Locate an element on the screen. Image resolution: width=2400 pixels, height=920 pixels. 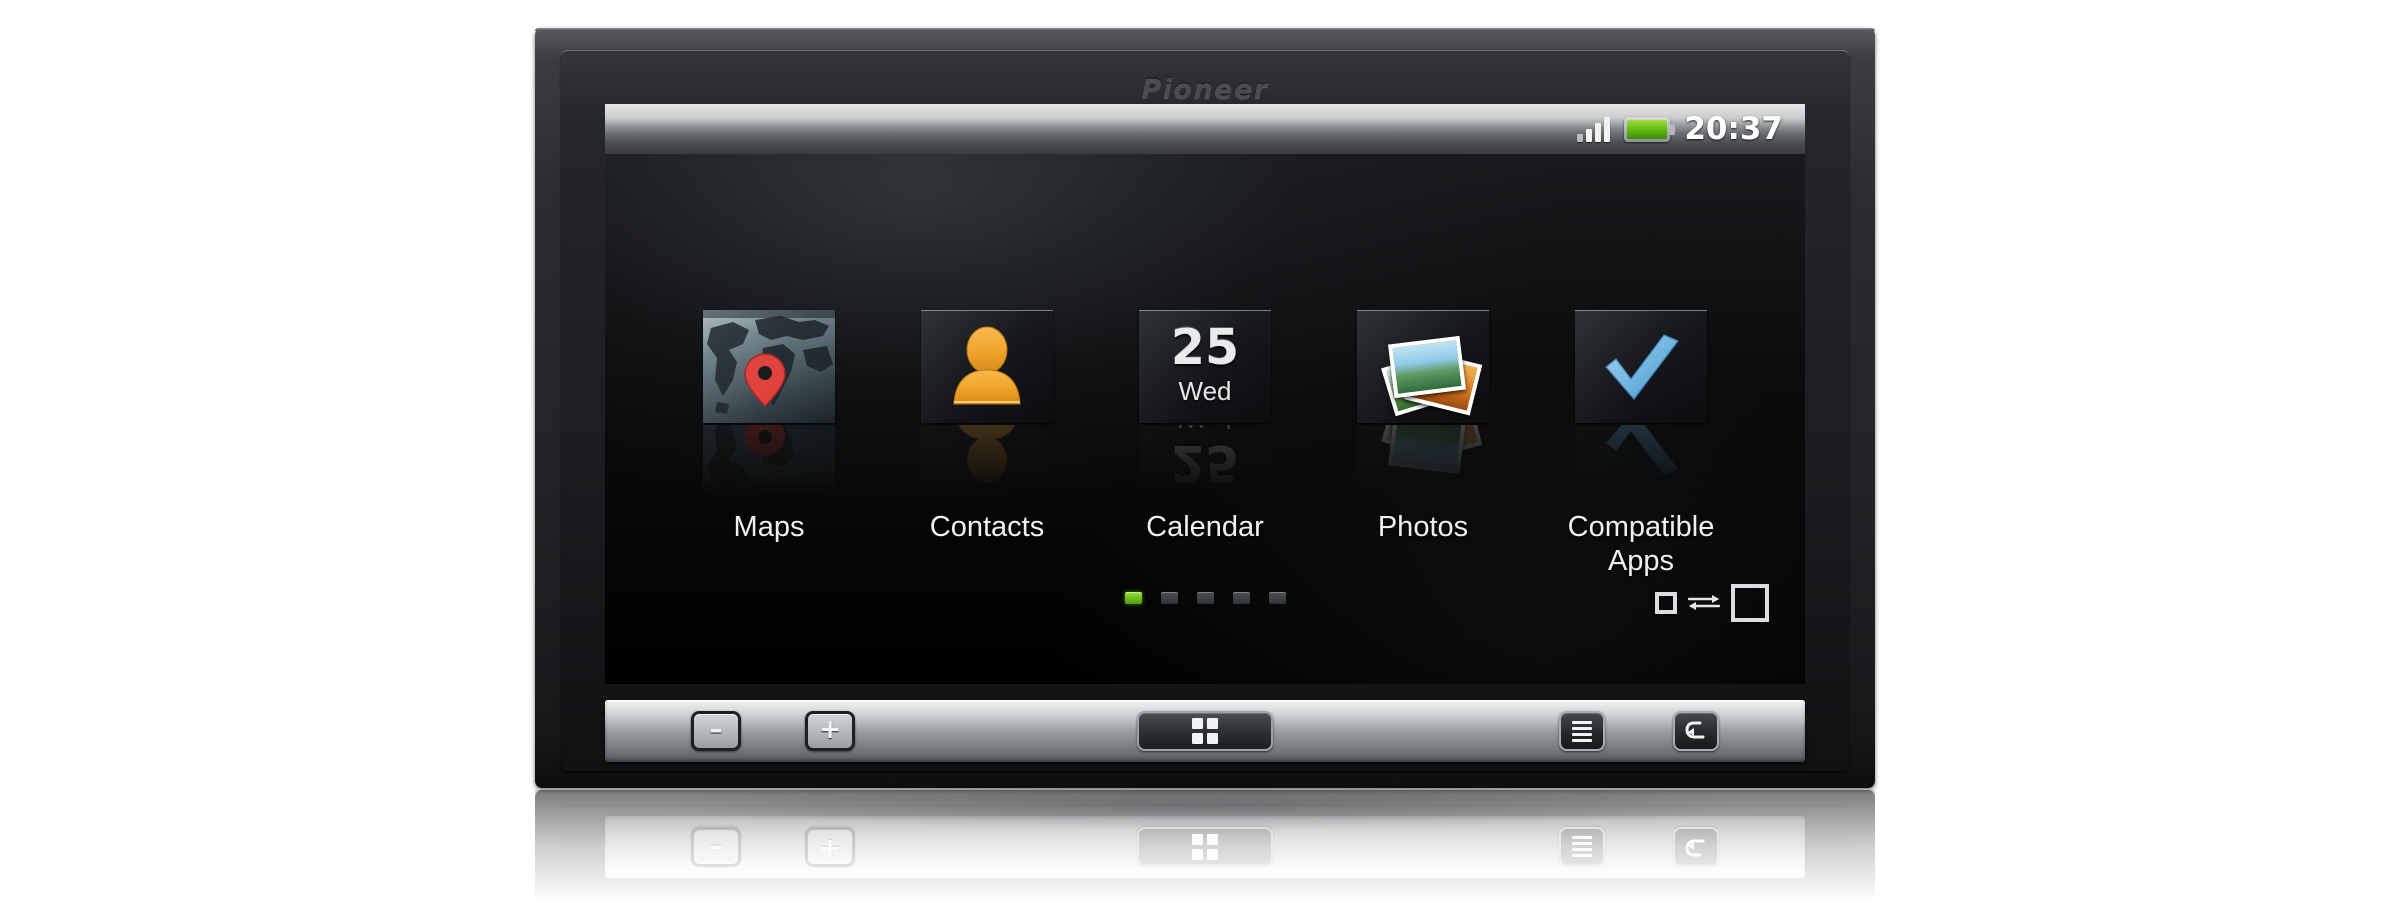
calendar-tile-reflection: 25 Wed is located at coordinates (1205, 462).